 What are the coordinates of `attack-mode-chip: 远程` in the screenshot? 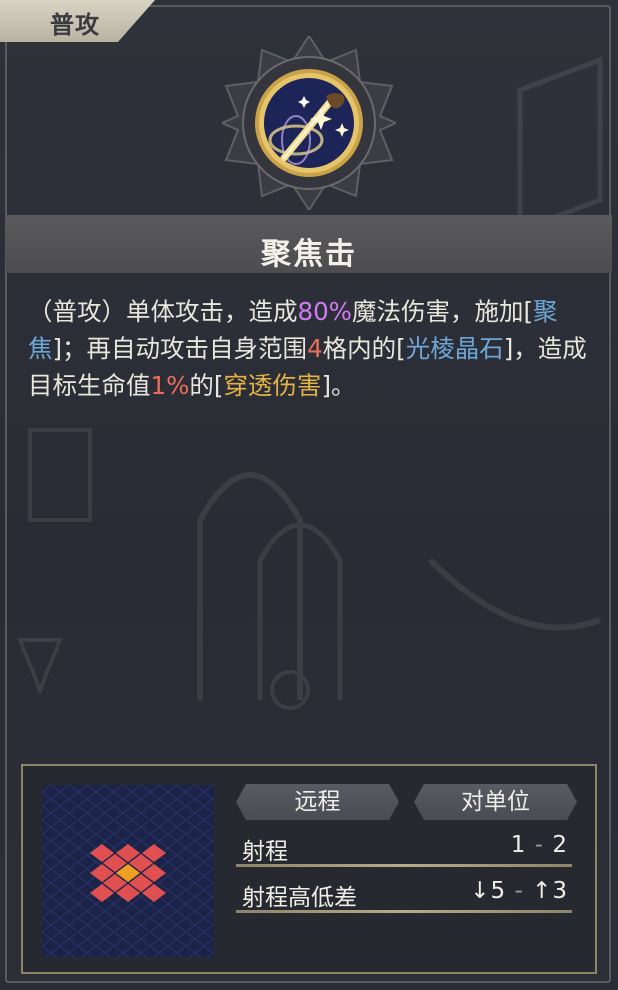 It's located at (317, 802).